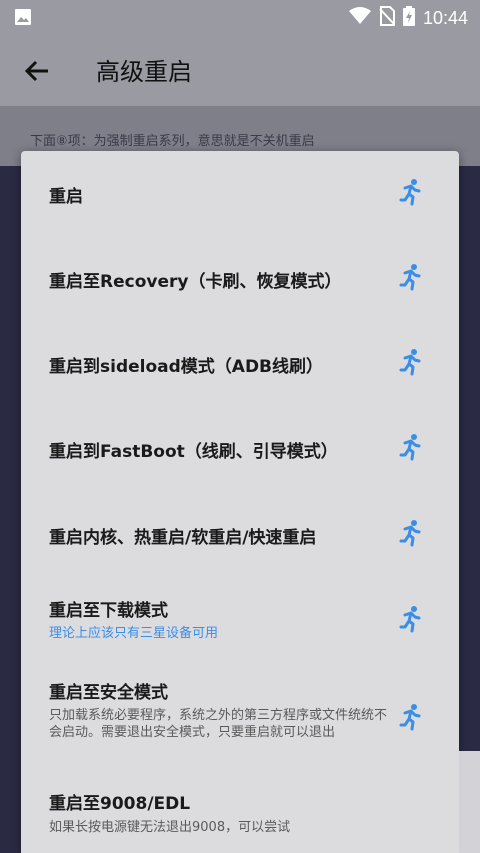  What do you see at coordinates (172, 141) in the screenshot?
I see `background-hint: 下面⑧项：为强制重启系列，意思就是不关机重启` at bounding box center [172, 141].